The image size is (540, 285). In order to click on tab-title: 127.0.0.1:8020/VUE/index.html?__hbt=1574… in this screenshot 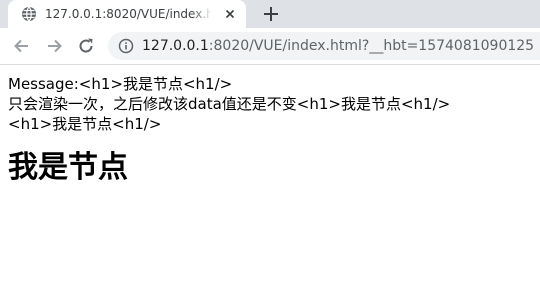, I will do `click(128, 14)`.